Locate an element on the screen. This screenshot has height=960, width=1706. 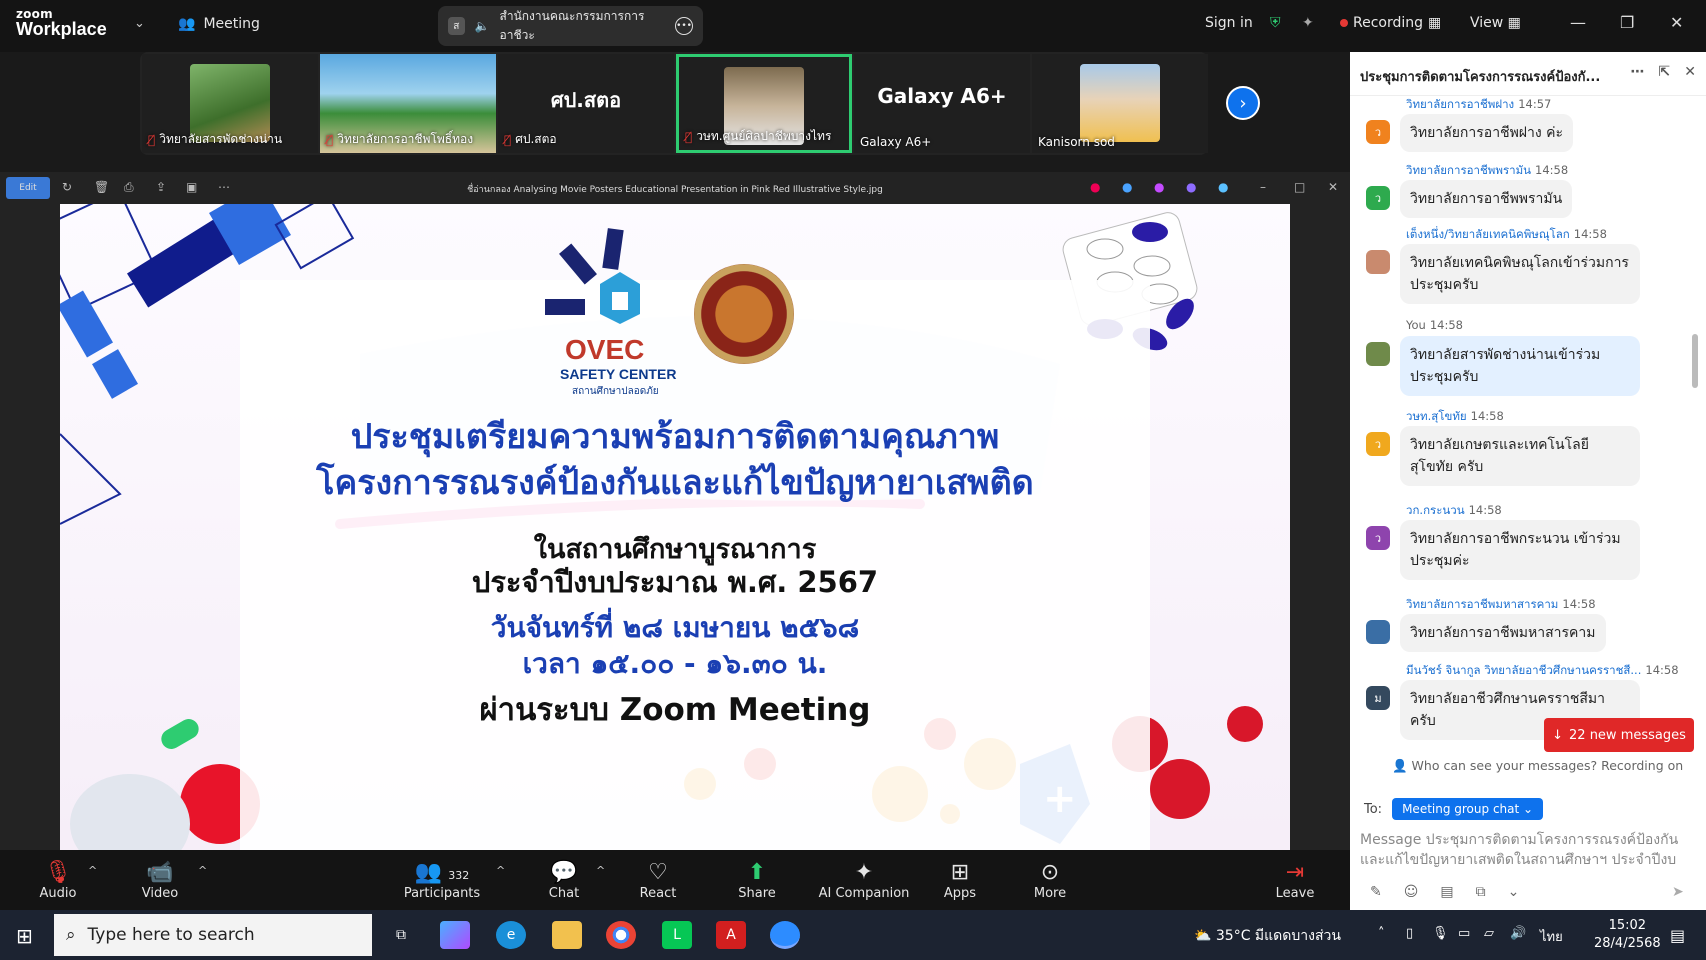
speaker-icon: 🔈 is located at coordinates (482, 26).